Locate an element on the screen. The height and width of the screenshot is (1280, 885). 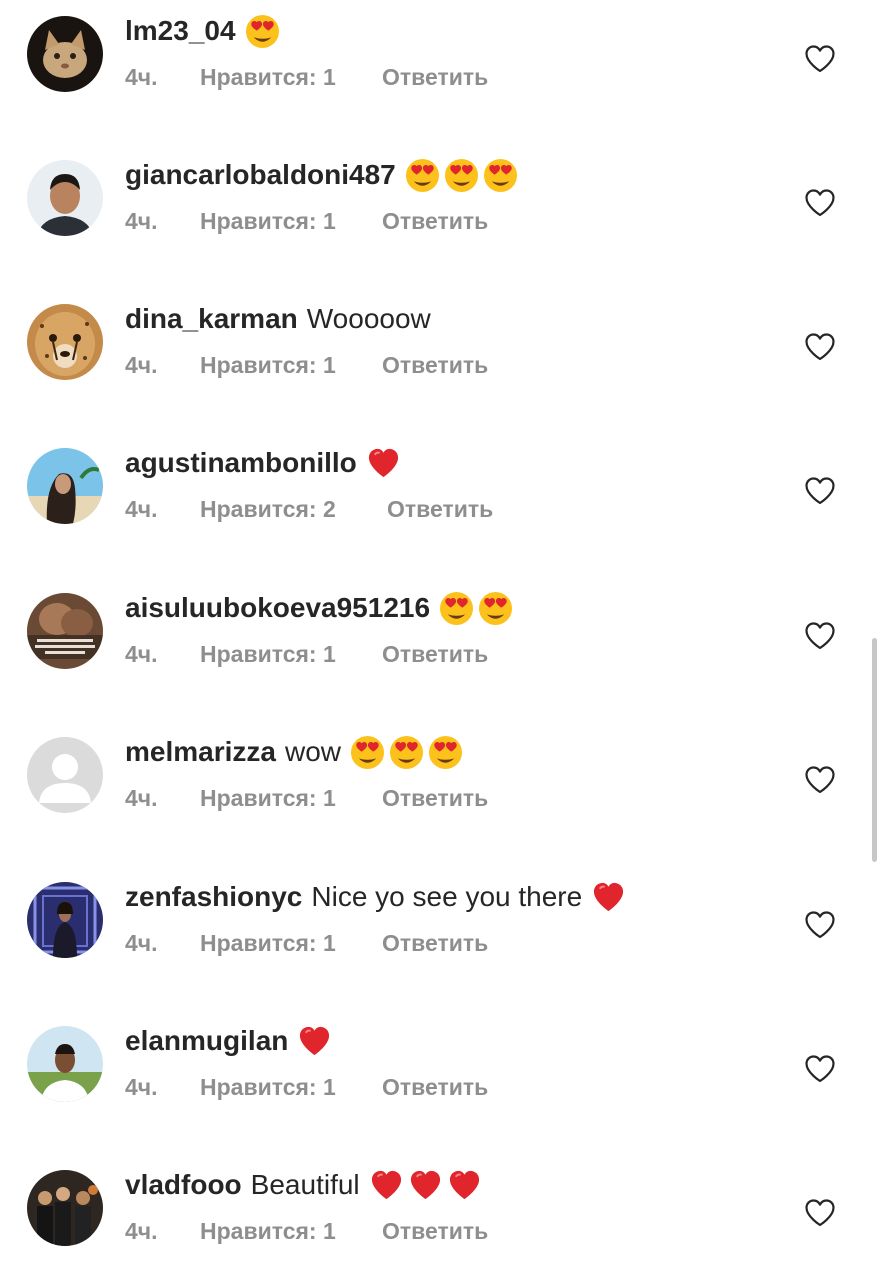
comment-line: zenfashionyc Nice yo see you there is located at coordinates (375, 897).